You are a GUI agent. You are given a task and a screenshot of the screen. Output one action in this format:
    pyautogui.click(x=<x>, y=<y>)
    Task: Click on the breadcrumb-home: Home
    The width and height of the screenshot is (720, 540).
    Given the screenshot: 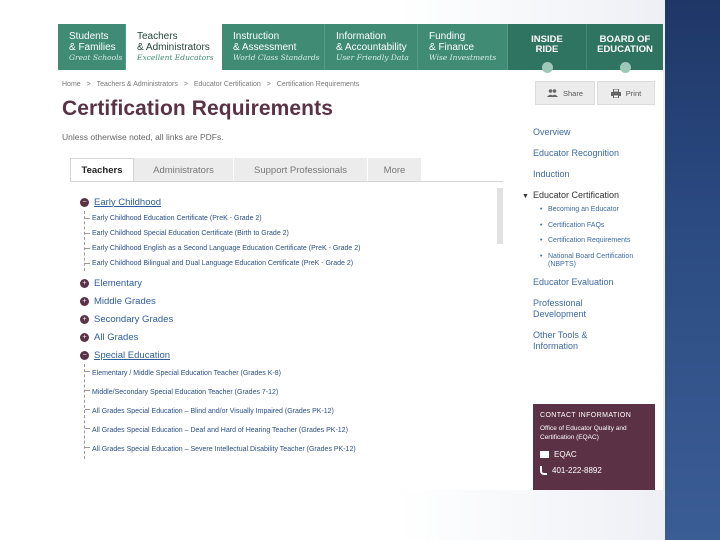 What is the action you would take?
    pyautogui.click(x=71, y=84)
    